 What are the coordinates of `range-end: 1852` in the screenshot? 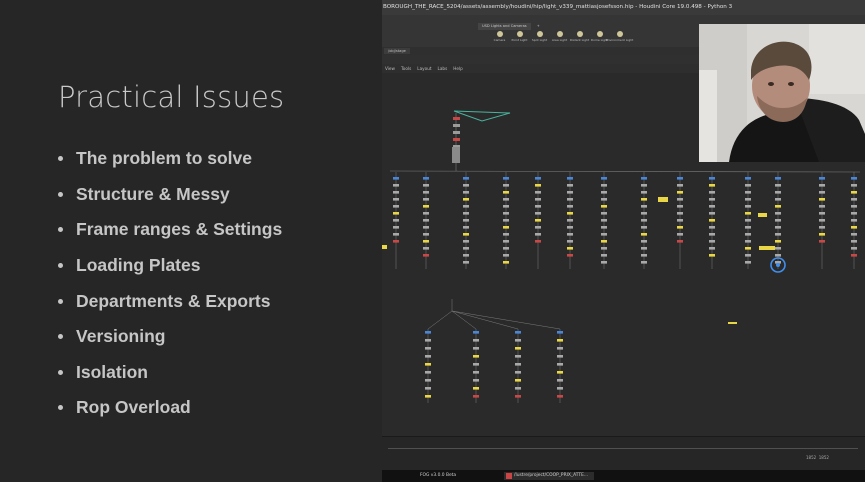 It's located at (824, 457).